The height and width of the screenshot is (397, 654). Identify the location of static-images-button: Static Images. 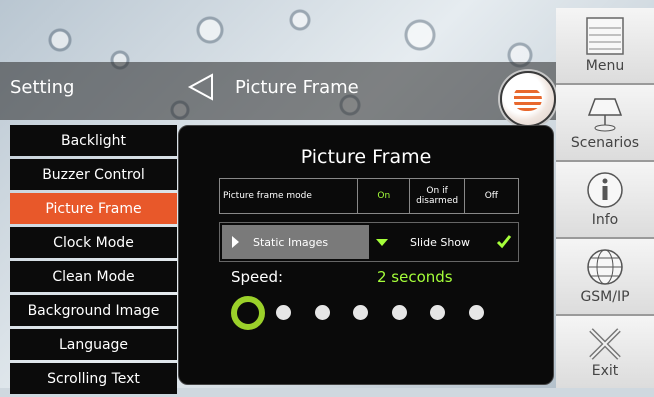
(295, 242).